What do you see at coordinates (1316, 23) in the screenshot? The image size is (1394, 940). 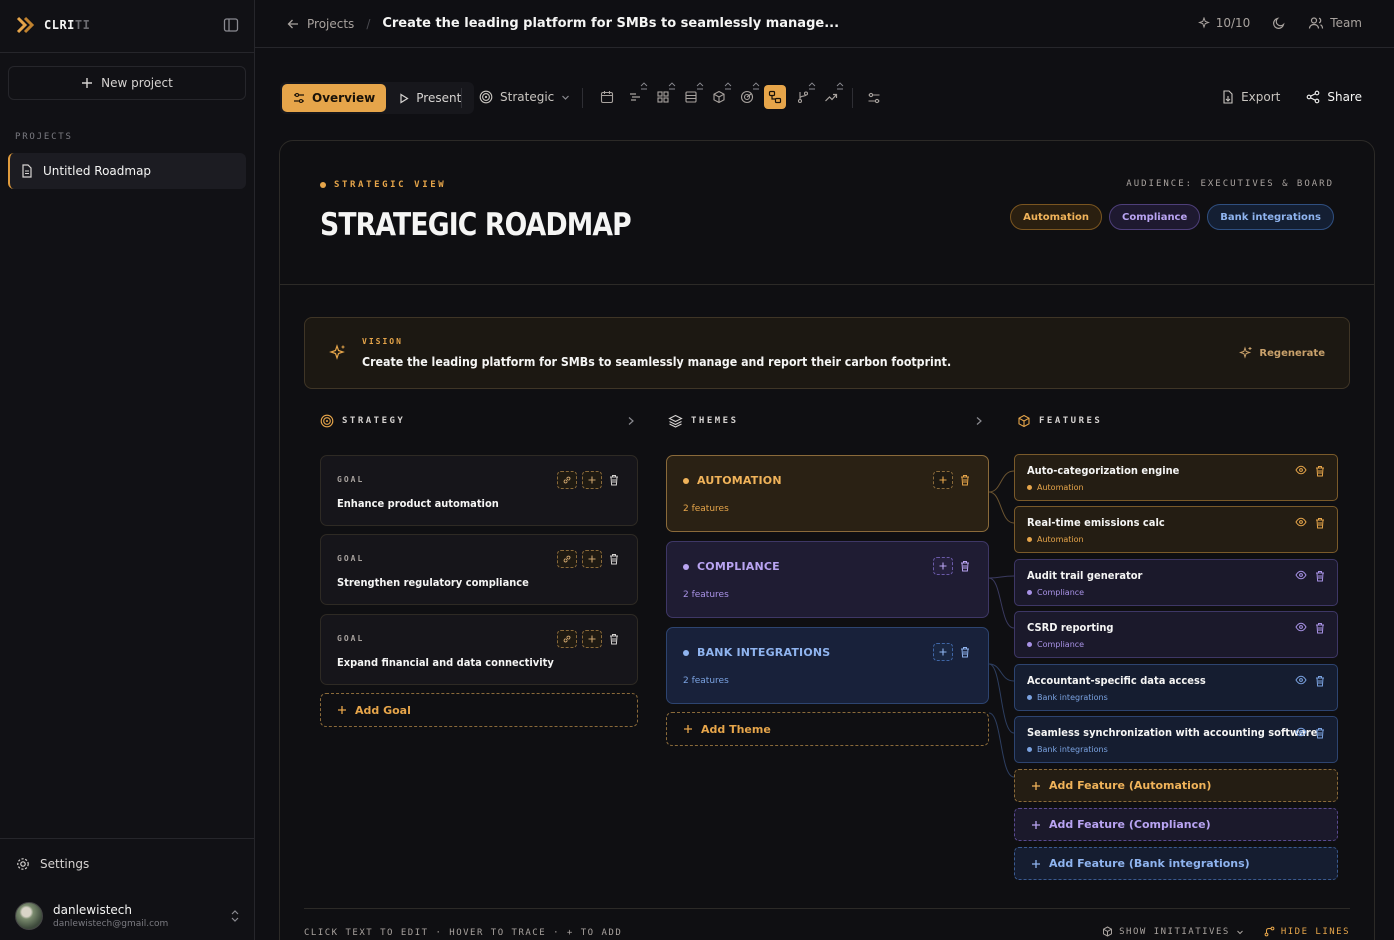 I see `users-icon` at bounding box center [1316, 23].